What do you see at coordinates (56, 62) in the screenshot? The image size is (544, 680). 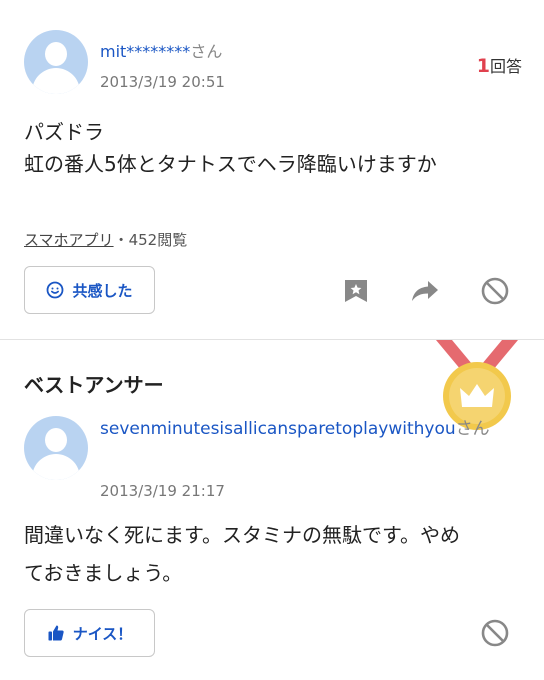 I see `questioner-avatar` at bounding box center [56, 62].